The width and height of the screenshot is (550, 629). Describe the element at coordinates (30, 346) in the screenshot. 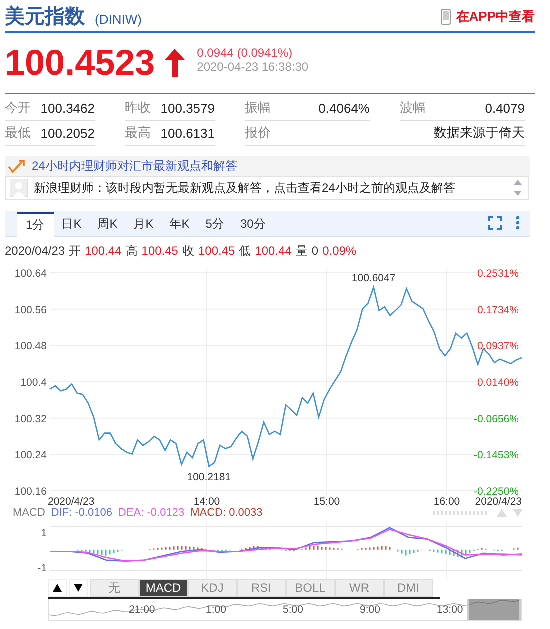

I see `y-axis-label: 100.48` at that location.